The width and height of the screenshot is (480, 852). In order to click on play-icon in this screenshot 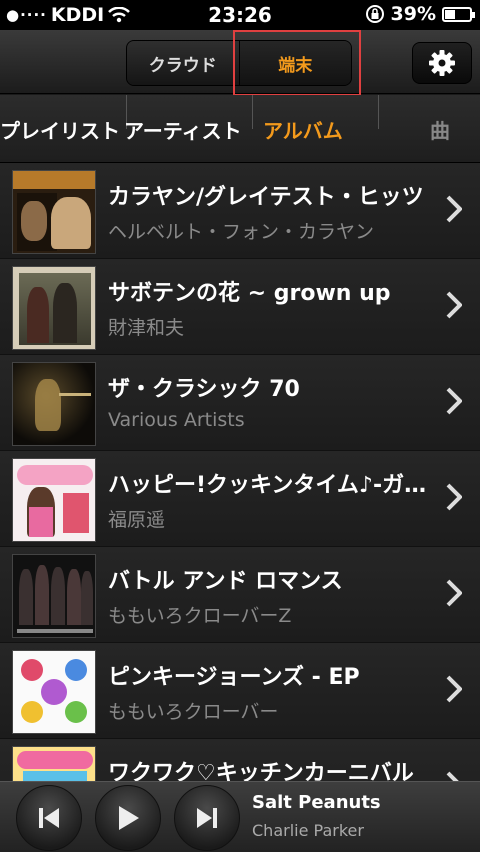, I will do `click(129, 818)`.